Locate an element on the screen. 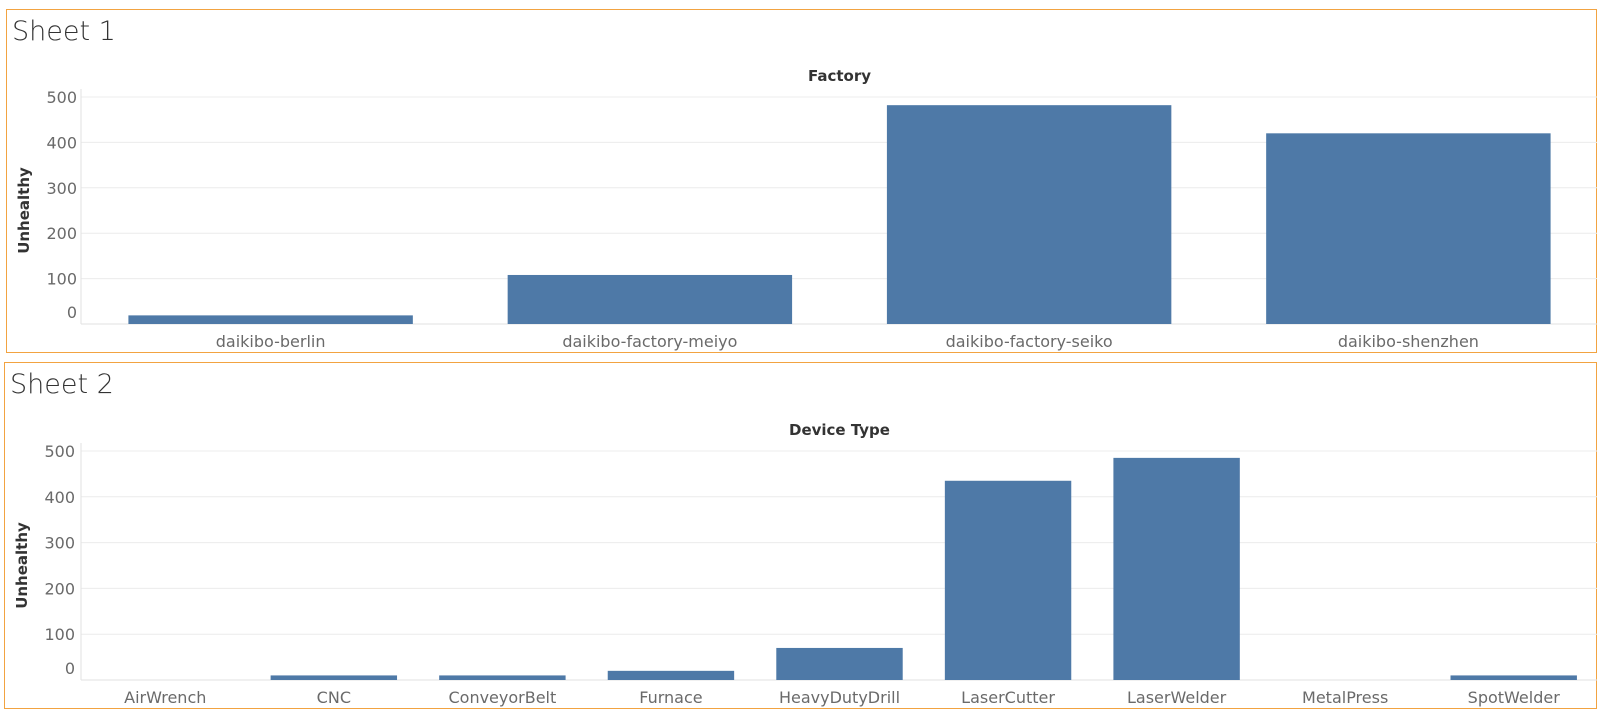  category-label: MetalPress is located at coordinates (1345, 697).